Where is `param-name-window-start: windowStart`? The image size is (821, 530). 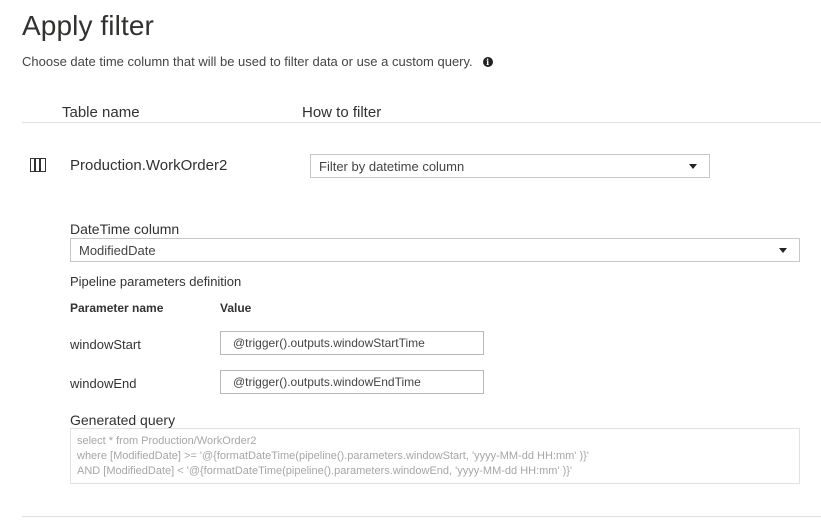 param-name-window-start: windowStart is located at coordinates (105, 344).